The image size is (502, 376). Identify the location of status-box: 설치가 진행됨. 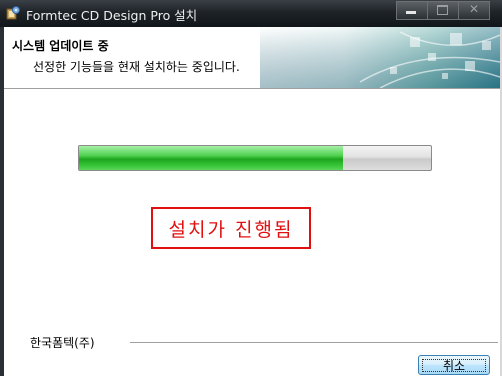
(231, 228).